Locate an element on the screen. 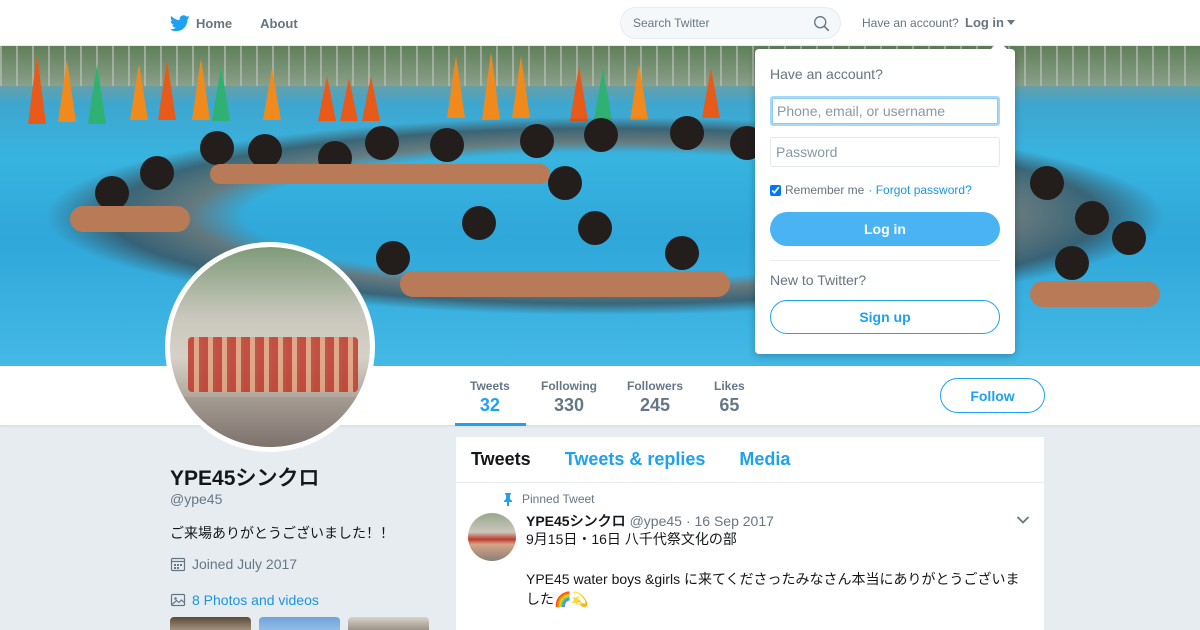 This screenshot has height=630, width=1200. tweet-header: YPE45シンクロ @ype45 · 16 Sep 2017 is located at coordinates (650, 521).